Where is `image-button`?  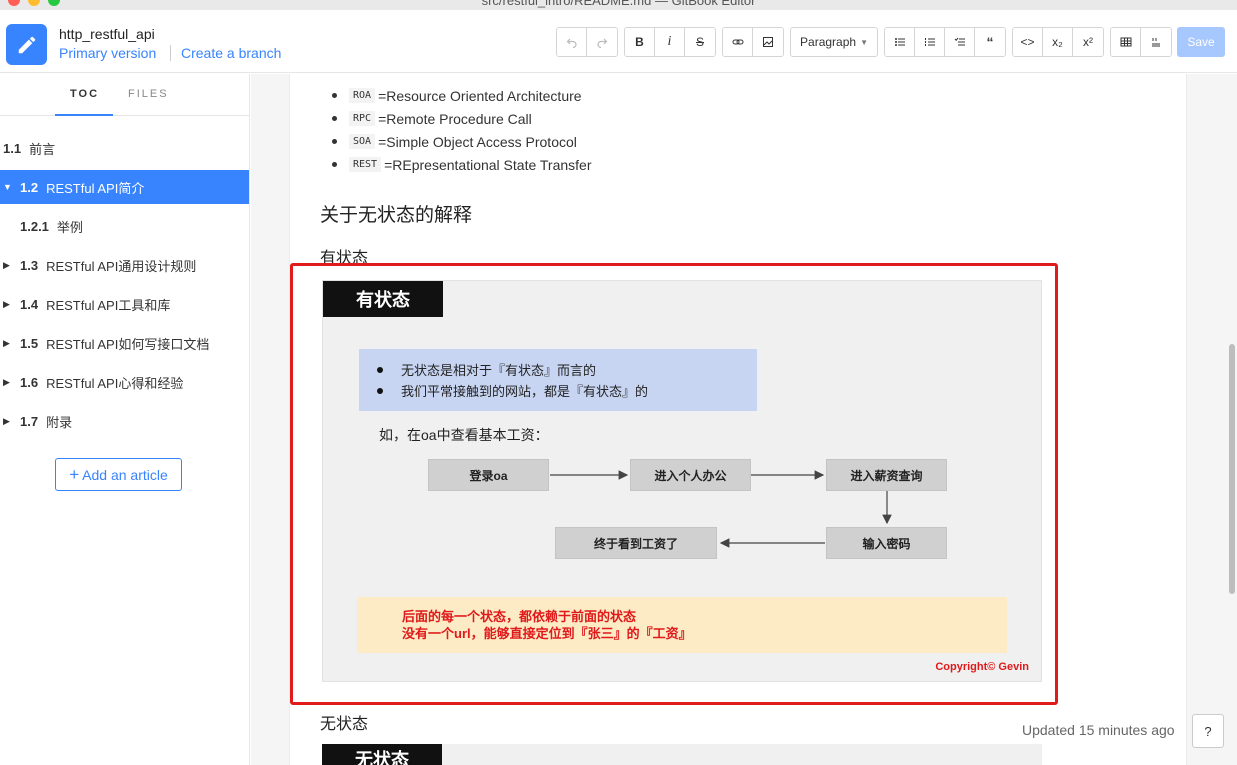 image-button is located at coordinates (768, 42).